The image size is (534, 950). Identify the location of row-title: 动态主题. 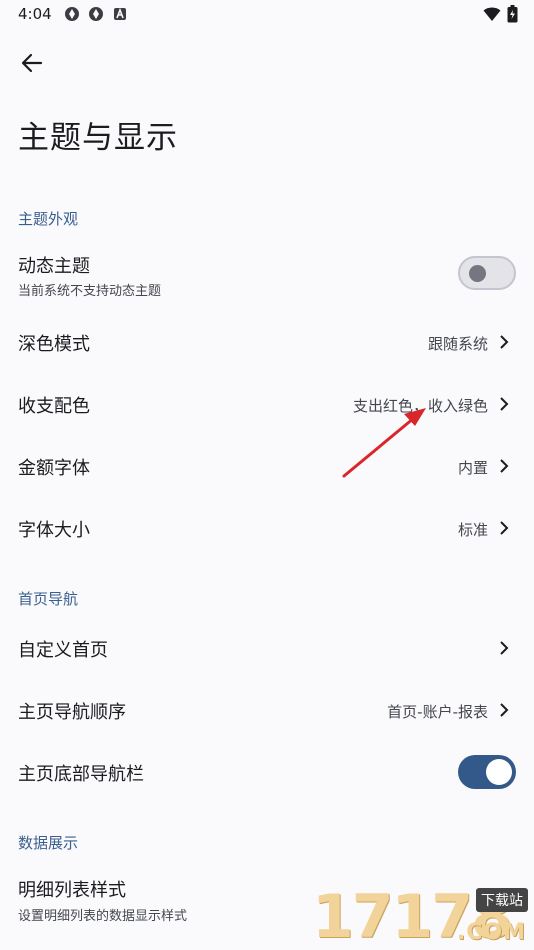
(54, 266).